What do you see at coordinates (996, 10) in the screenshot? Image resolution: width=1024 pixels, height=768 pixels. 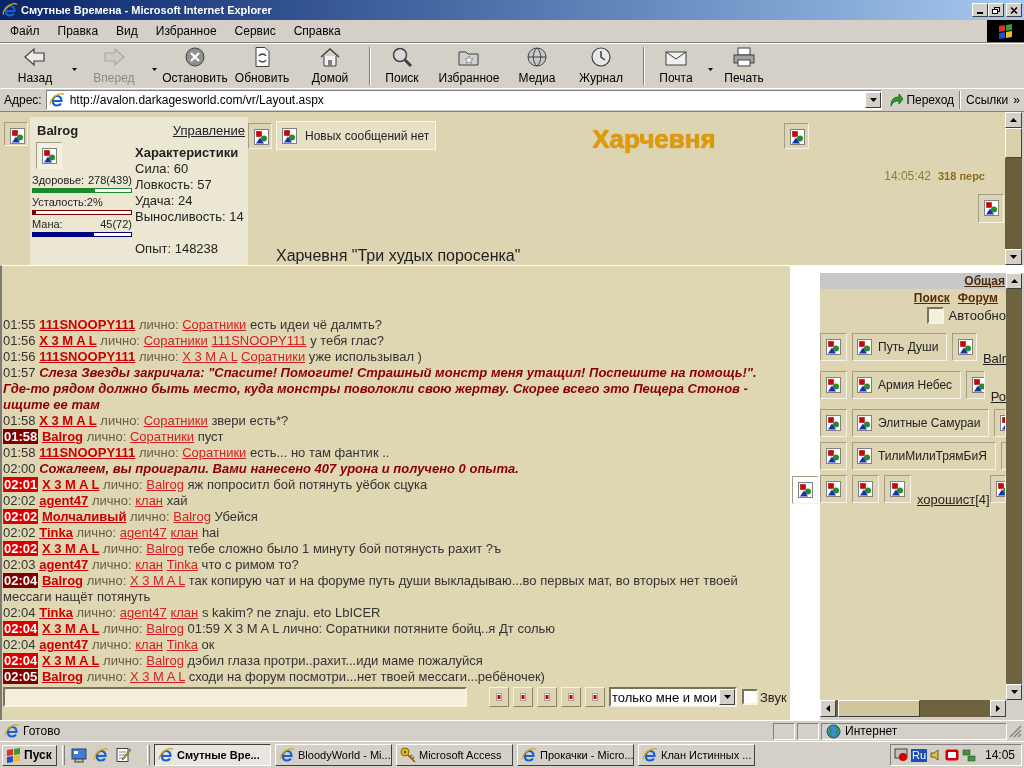 I see `maximize-button` at bounding box center [996, 10].